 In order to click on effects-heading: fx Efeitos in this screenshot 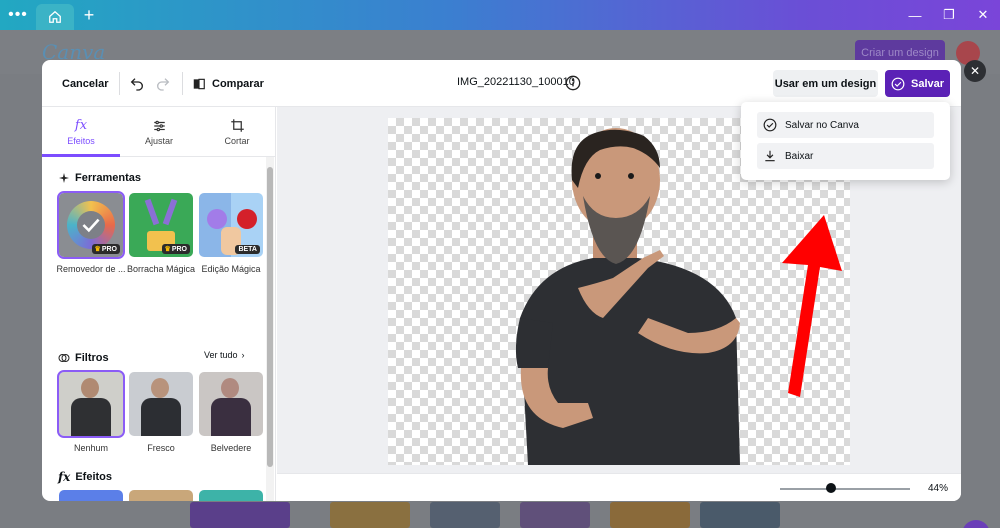, I will do `click(85, 477)`.